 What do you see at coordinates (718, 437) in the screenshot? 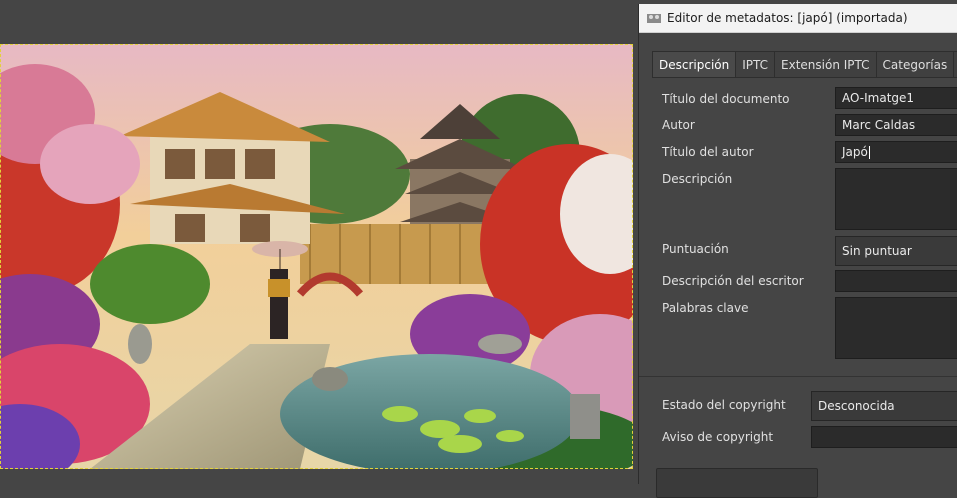
I see `copyright-notice-label: Aviso de copyright` at bounding box center [718, 437].